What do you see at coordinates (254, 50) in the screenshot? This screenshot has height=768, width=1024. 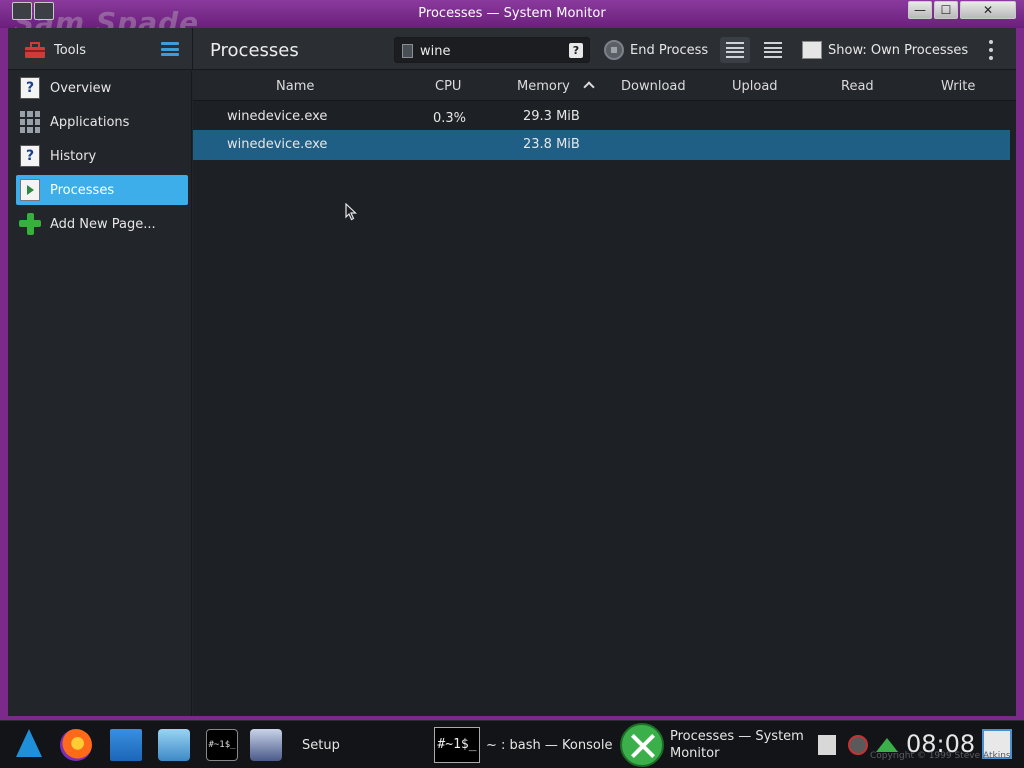 I see `page-title: Processes` at bounding box center [254, 50].